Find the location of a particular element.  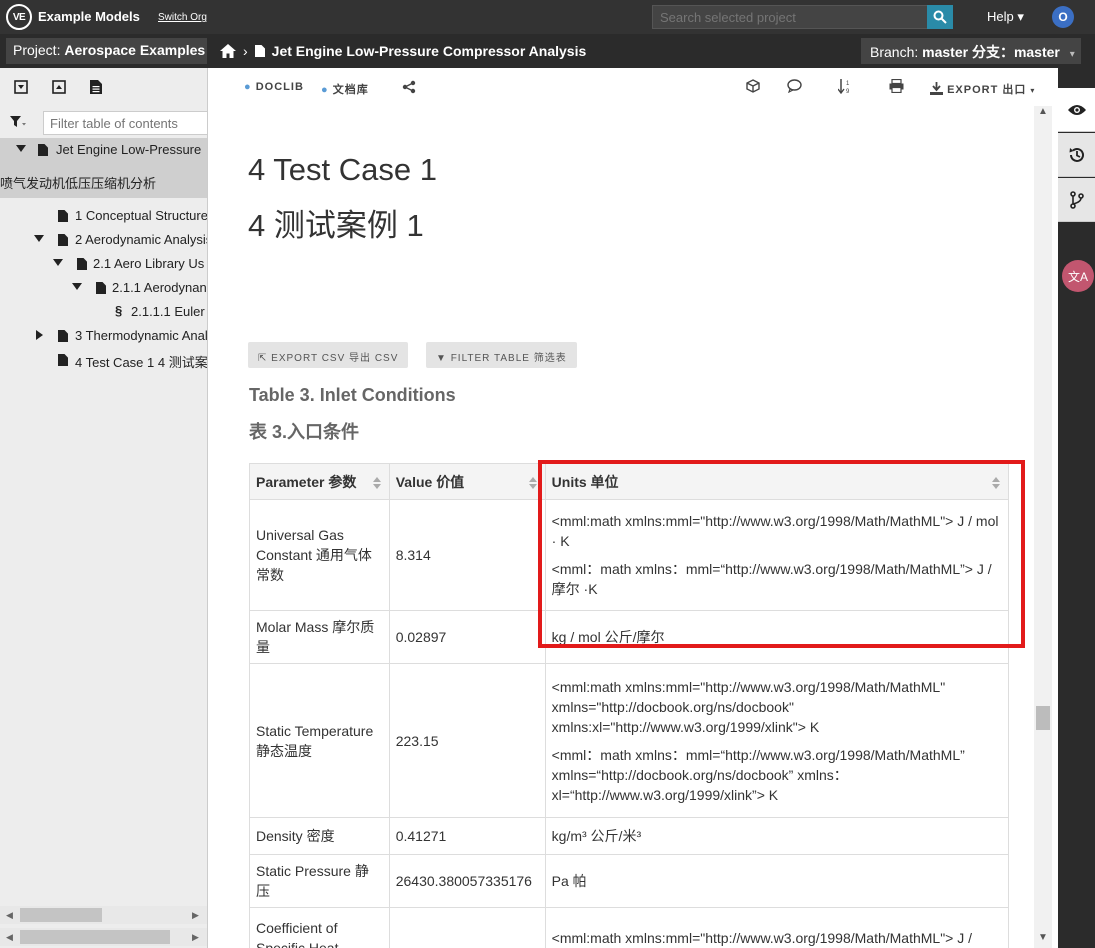

toc-item-label-cn: 喷气发动机低压压缩机分析 is located at coordinates (78, 183).